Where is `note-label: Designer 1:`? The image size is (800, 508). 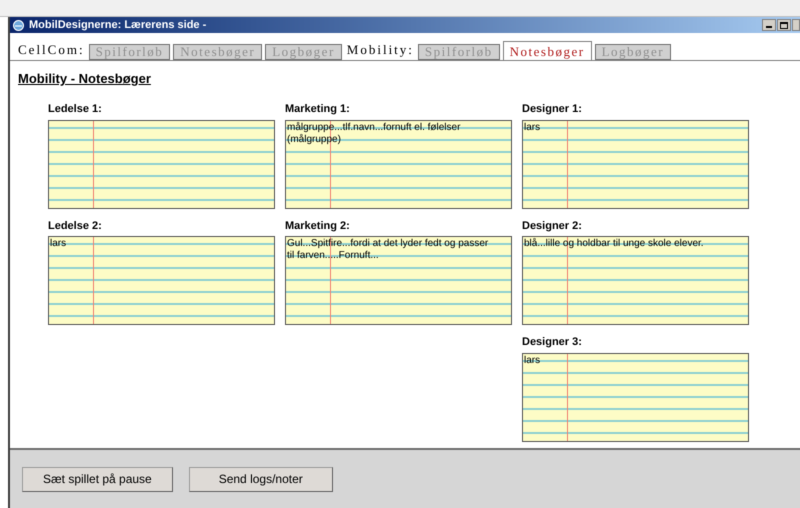 note-label: Designer 1: is located at coordinates (552, 109).